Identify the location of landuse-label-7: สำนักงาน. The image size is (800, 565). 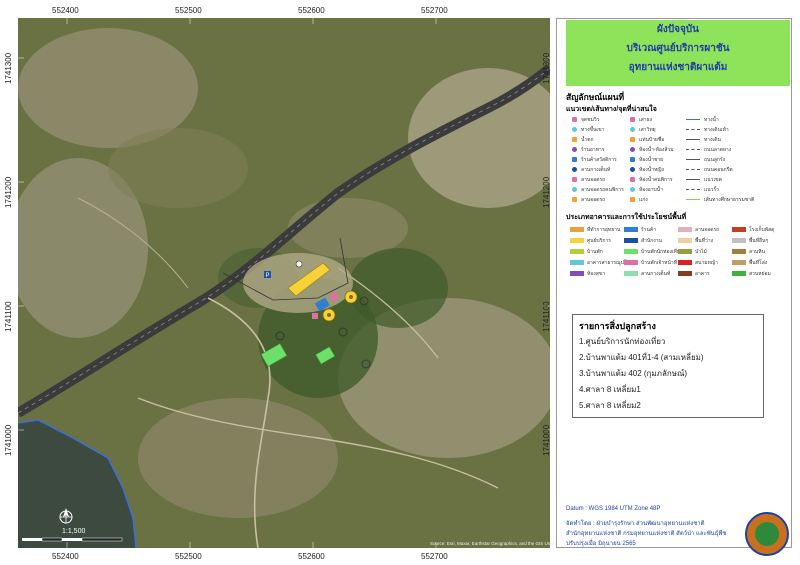
(651, 241).